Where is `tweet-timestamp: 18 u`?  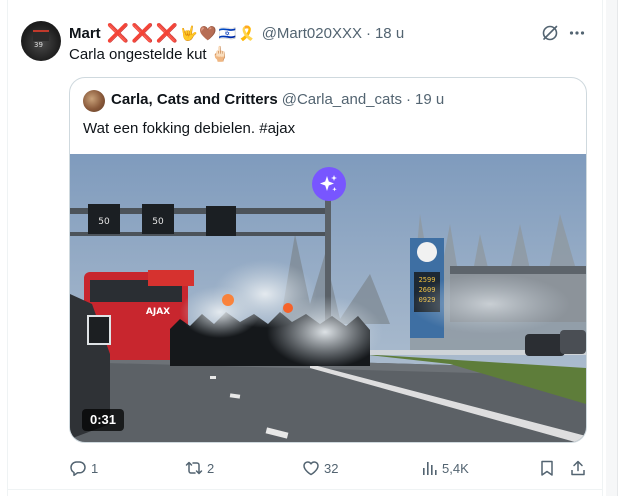
tweet-timestamp: 18 u is located at coordinates (389, 33).